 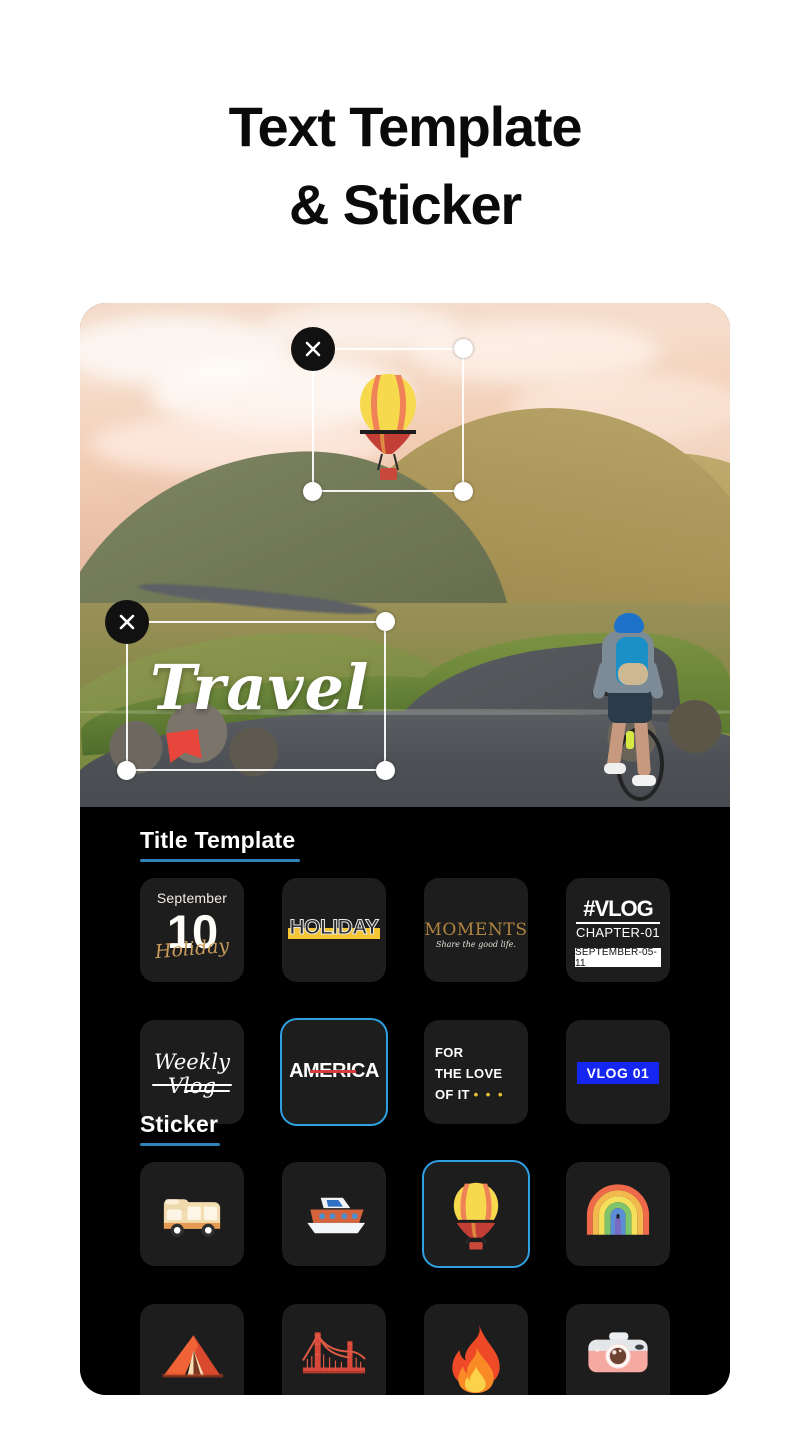 I want to click on sticker-tile-fire, so click(x=476, y=1349).